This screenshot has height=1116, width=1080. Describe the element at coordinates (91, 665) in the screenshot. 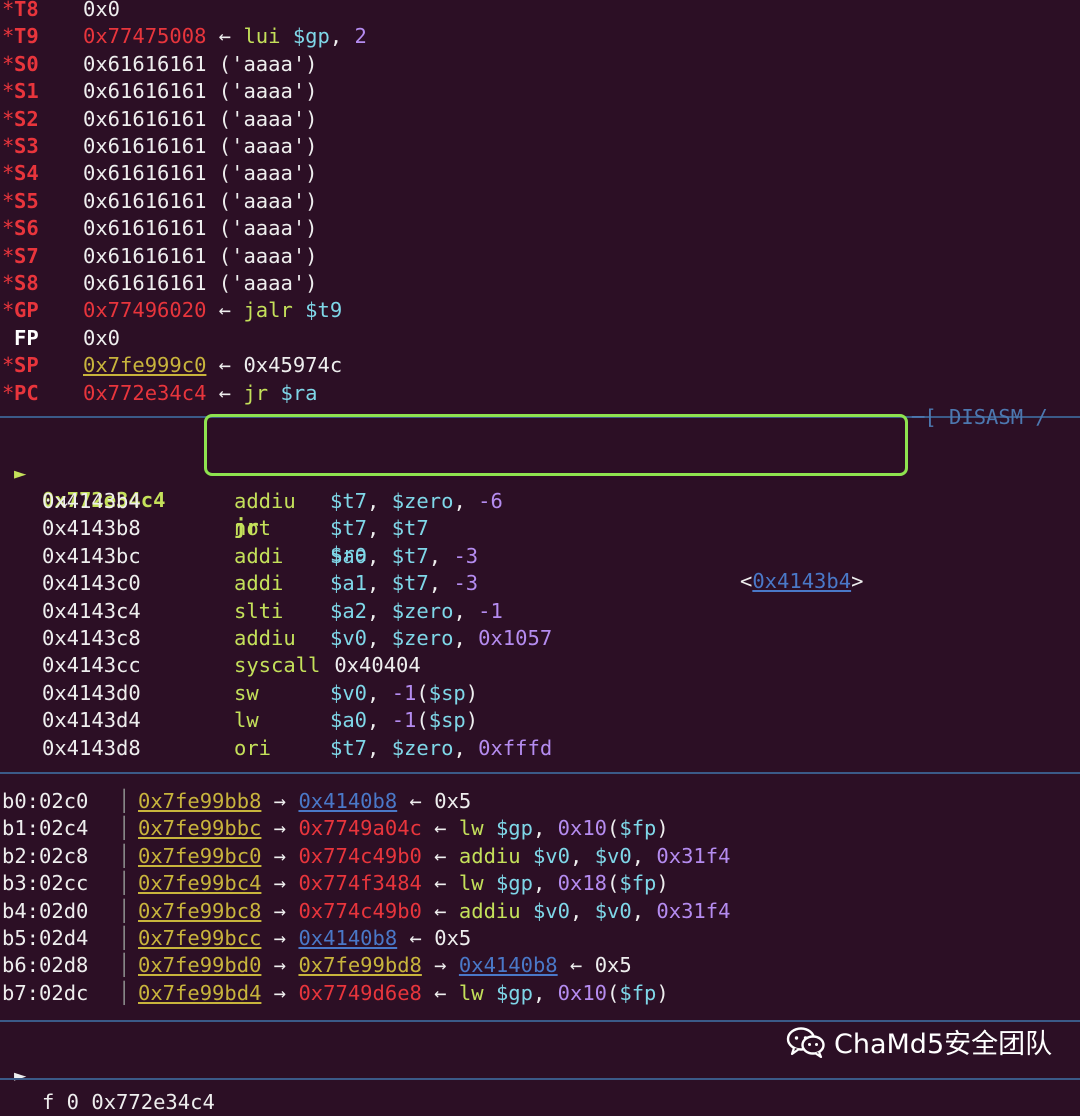

I see `instruction-address: 0x4143cc` at that location.